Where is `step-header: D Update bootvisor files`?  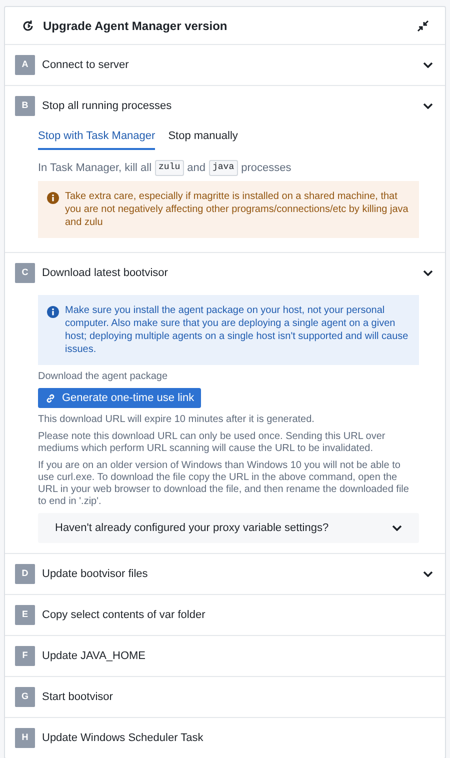
step-header: D Update bootvisor files is located at coordinates (225, 574).